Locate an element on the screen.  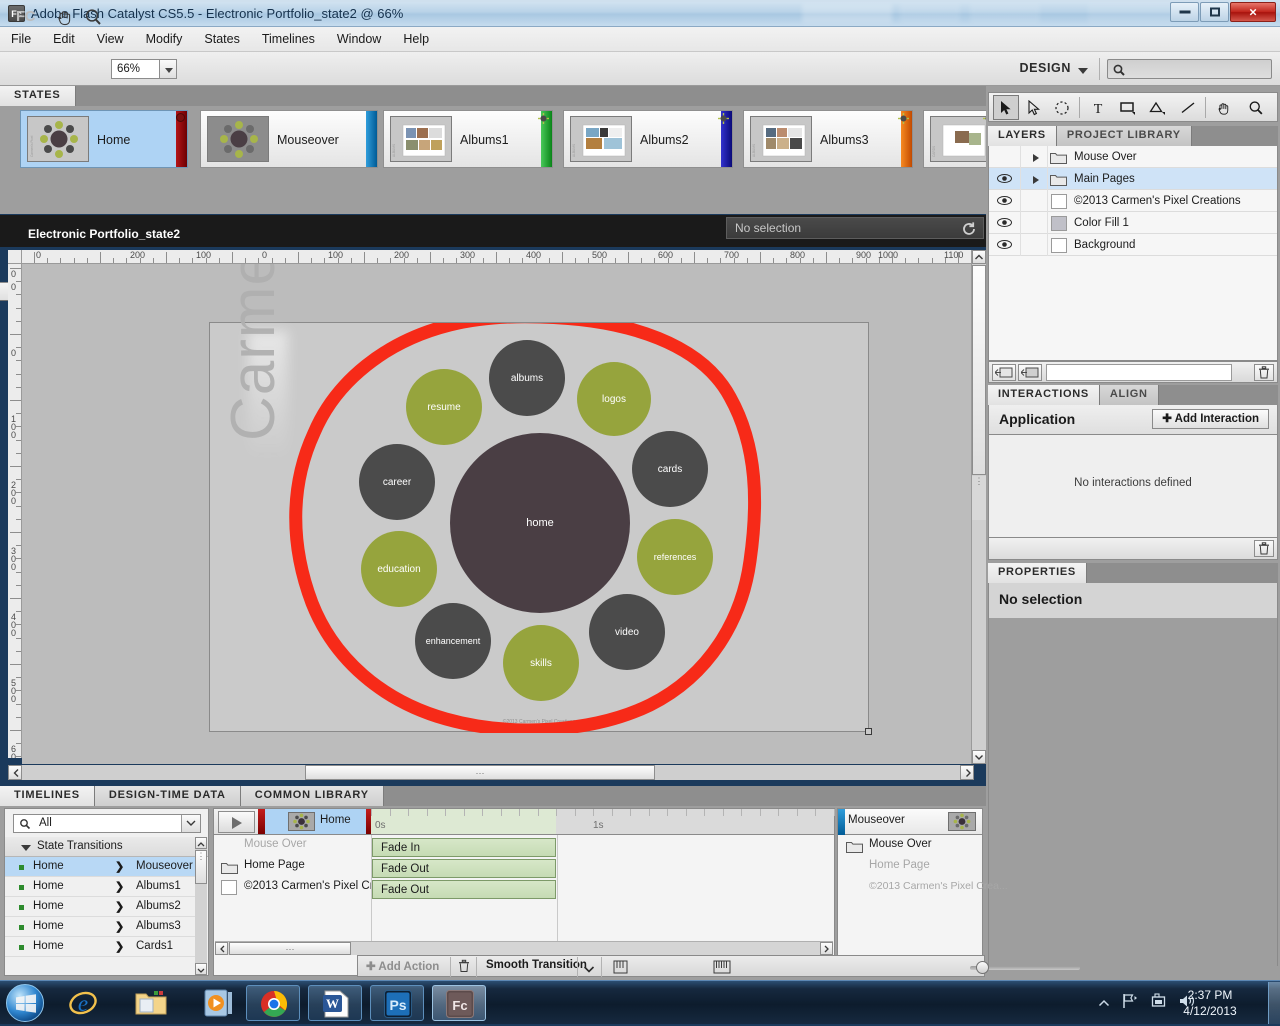
bubble-resume: resume is located at coordinates (444, 407).